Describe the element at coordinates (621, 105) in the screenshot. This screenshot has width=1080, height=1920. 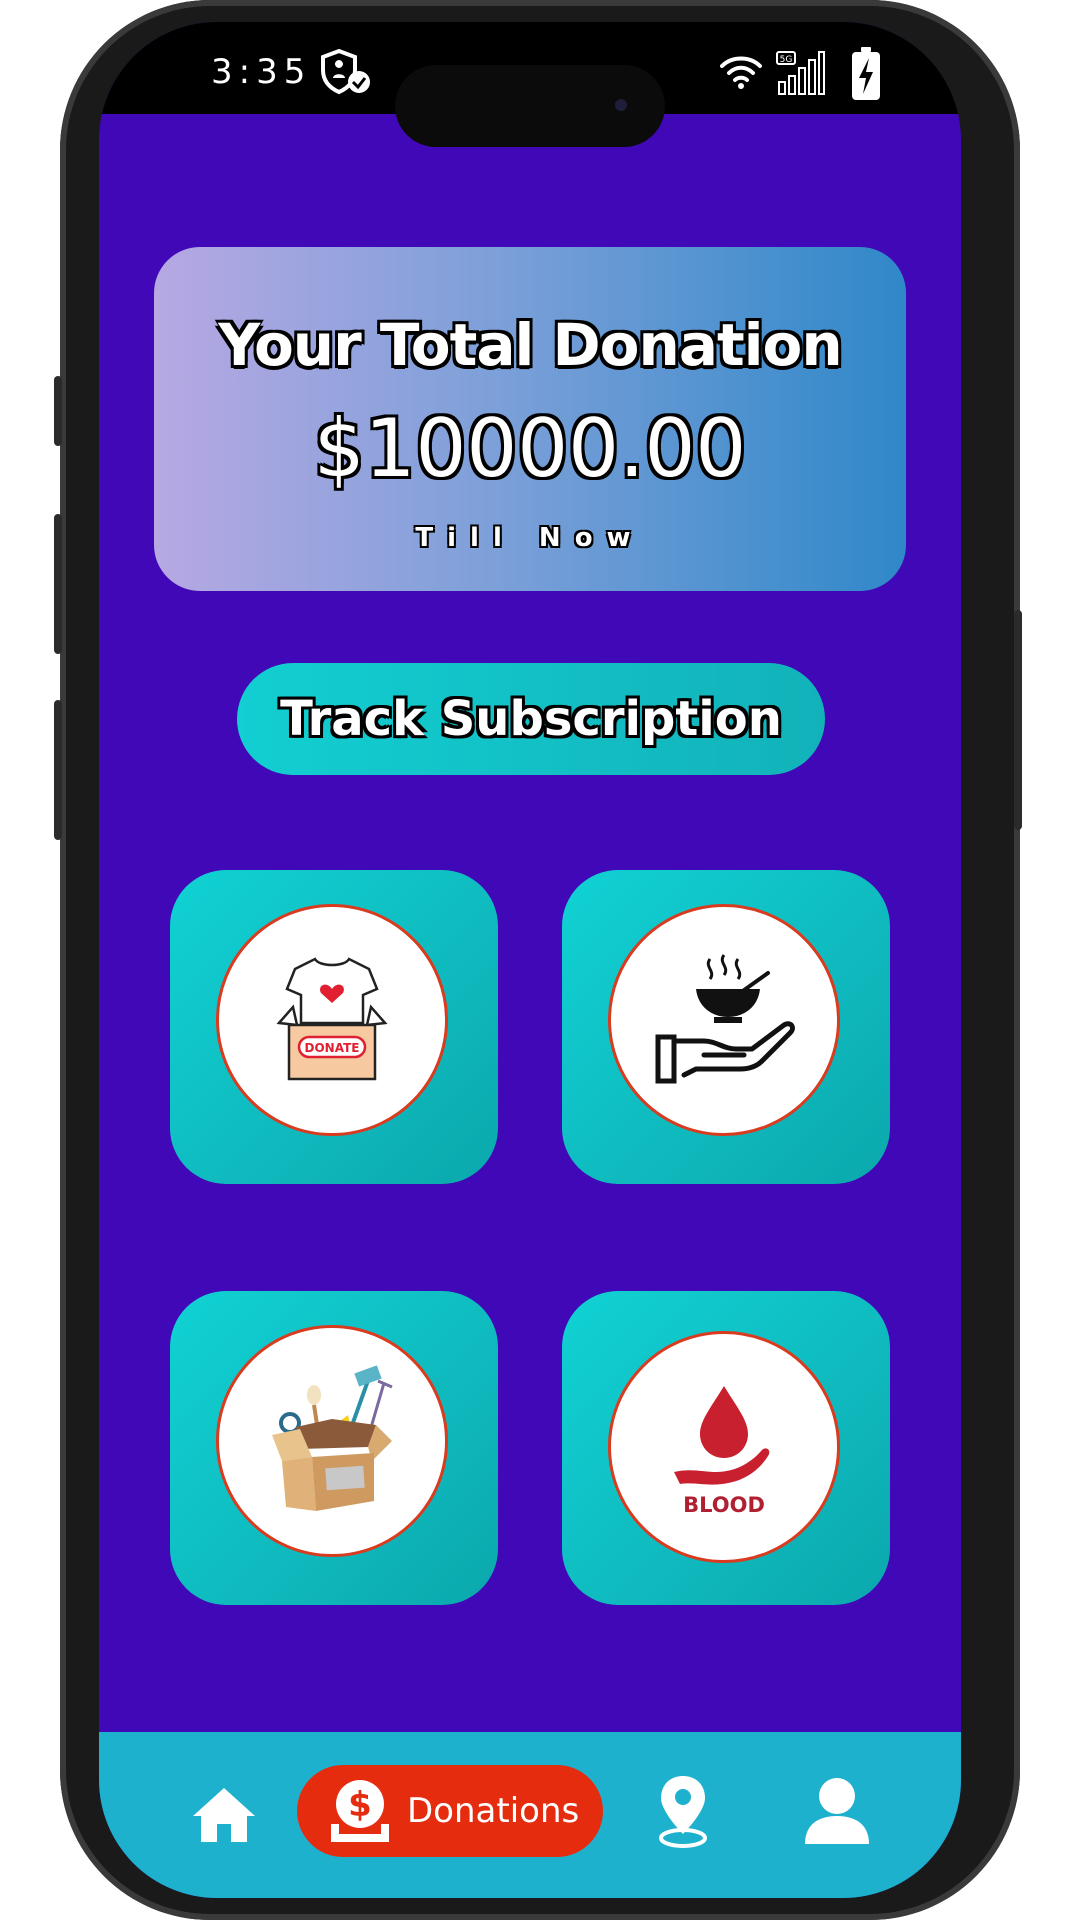
I see `front-camera` at that location.